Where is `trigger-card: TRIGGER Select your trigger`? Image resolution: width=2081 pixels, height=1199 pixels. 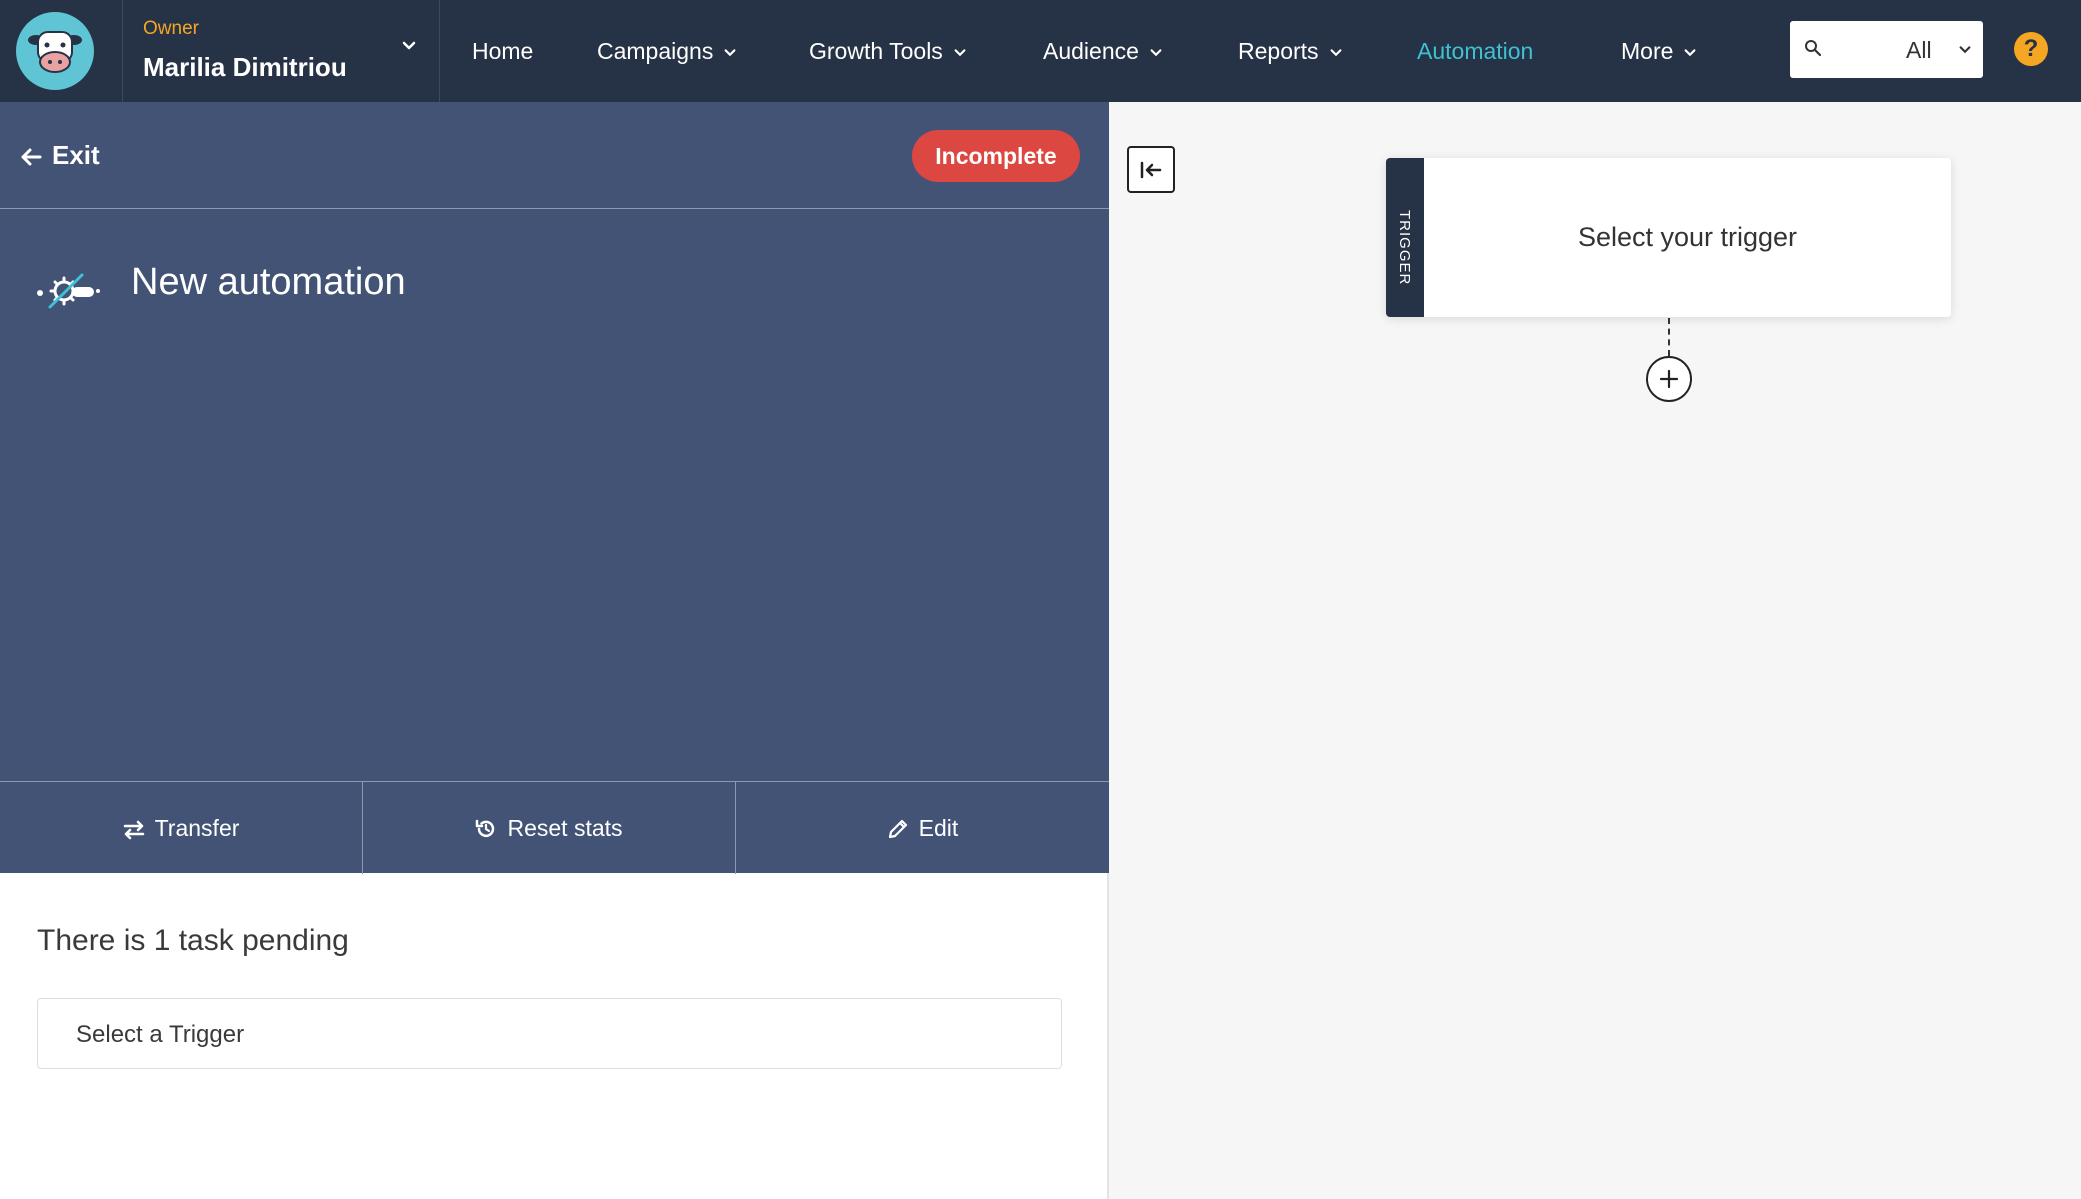 trigger-card: TRIGGER Select your trigger is located at coordinates (1668, 237).